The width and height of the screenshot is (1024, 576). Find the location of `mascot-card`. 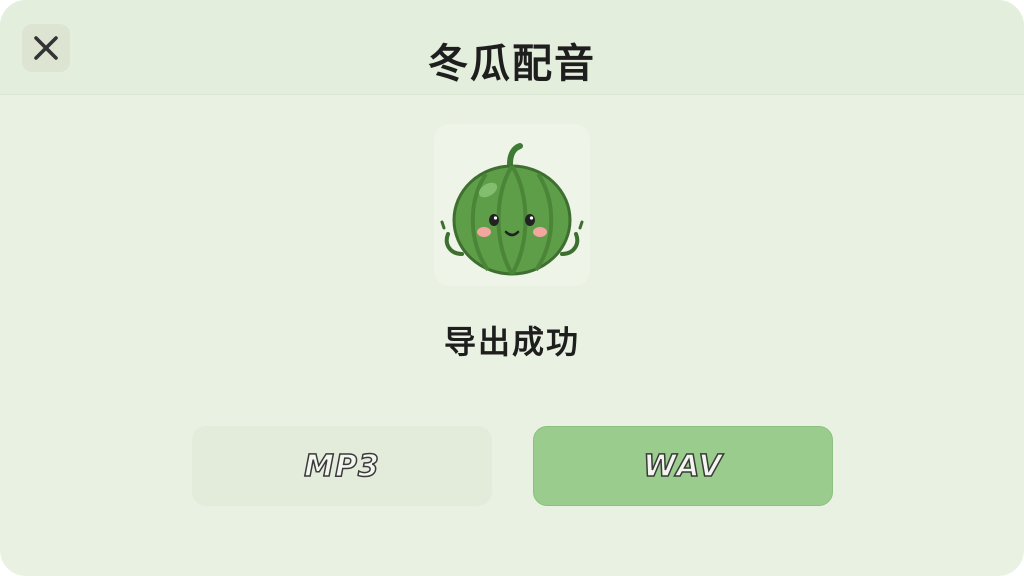

mascot-card is located at coordinates (512, 205).